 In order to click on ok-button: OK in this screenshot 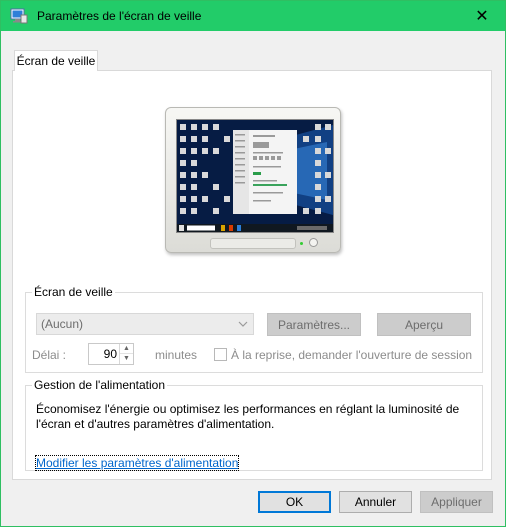, I will do `click(294, 502)`.